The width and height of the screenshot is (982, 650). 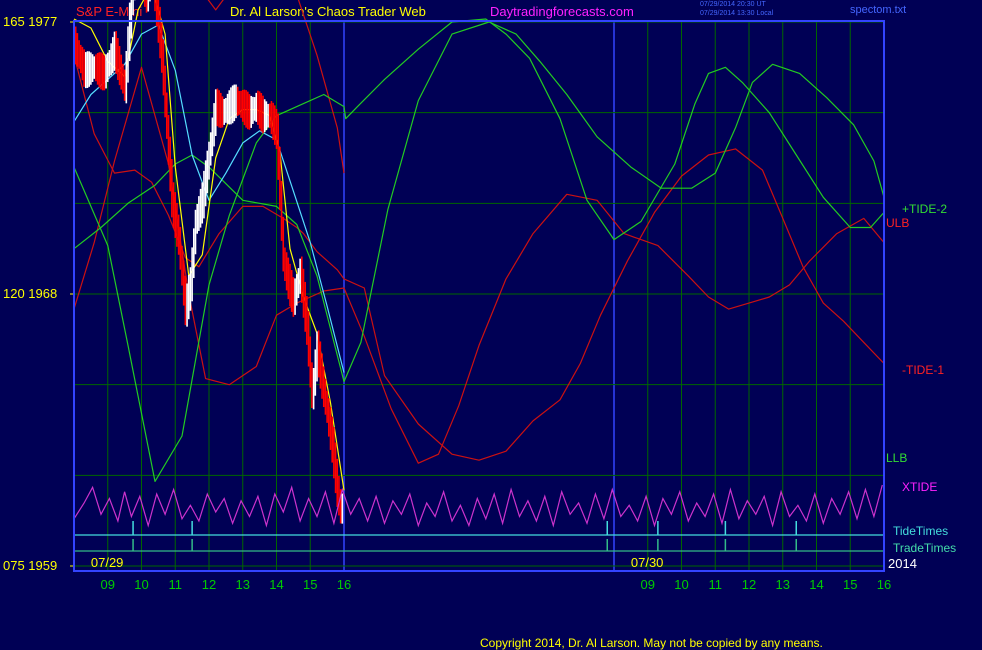 What do you see at coordinates (897, 458) in the screenshot?
I see `llb-label: LLB` at bounding box center [897, 458].